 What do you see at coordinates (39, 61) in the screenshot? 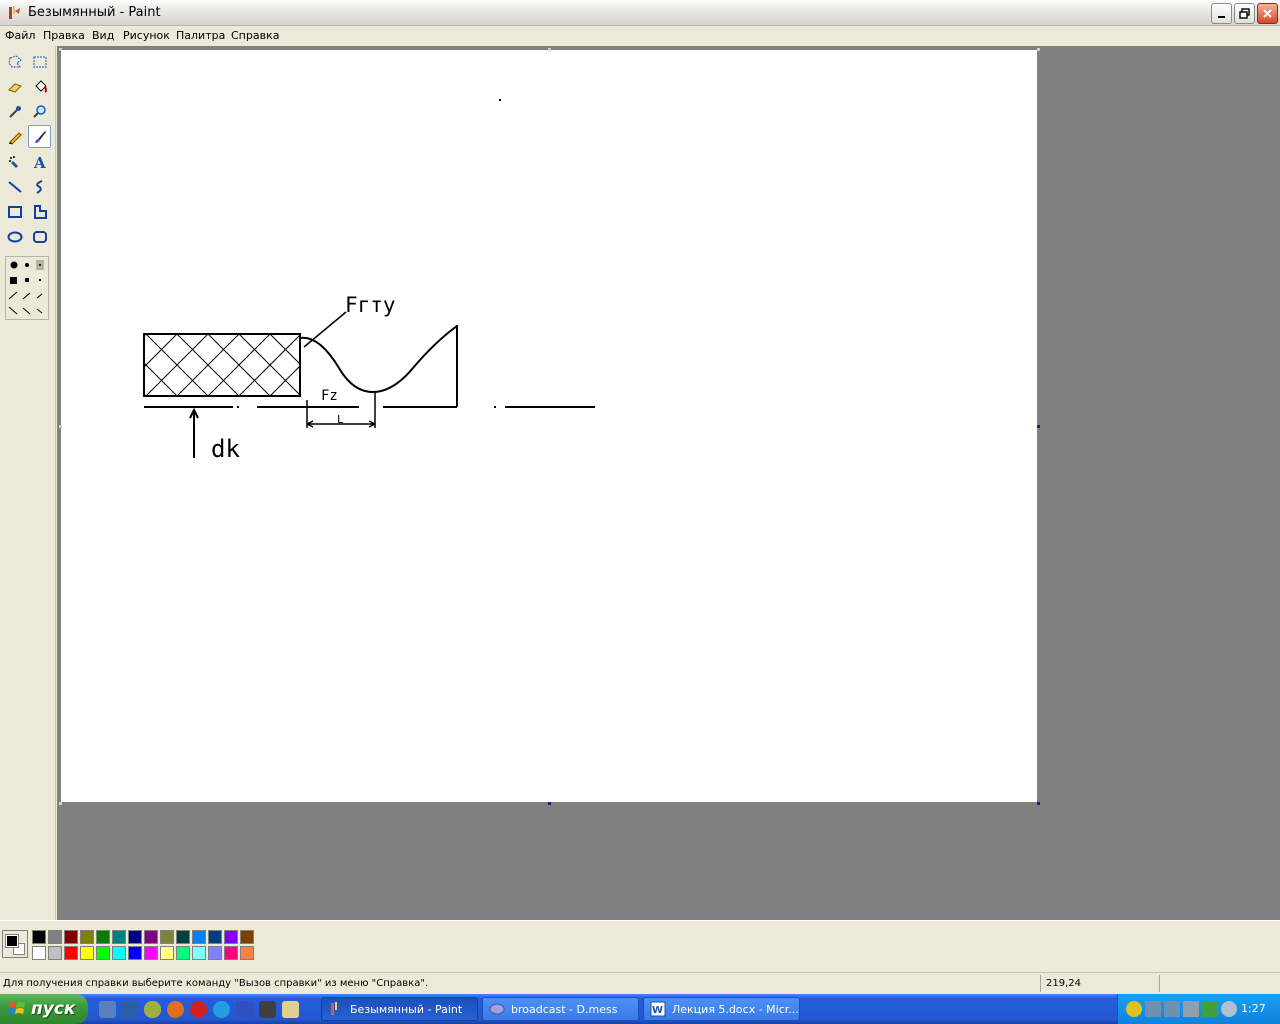
I see `rect-select-tool` at bounding box center [39, 61].